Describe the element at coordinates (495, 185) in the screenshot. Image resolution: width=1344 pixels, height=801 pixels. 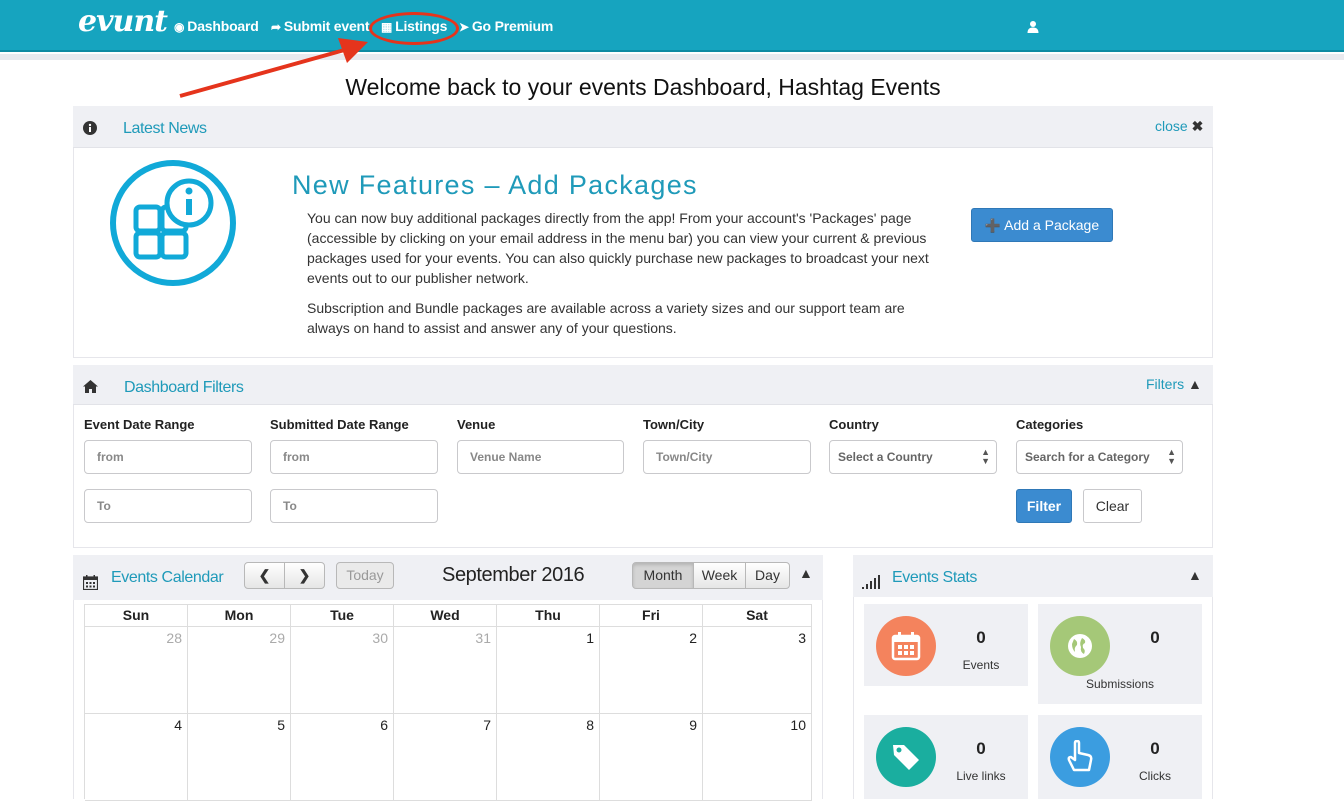
I see `news-heading: New Features – Add Packages` at that location.